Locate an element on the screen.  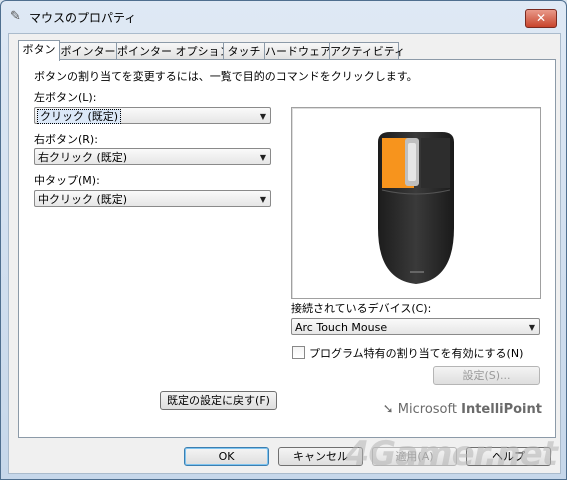
intellipoint-logo: ➘ Microsoft IntelliPoint is located at coordinates (462, 409).